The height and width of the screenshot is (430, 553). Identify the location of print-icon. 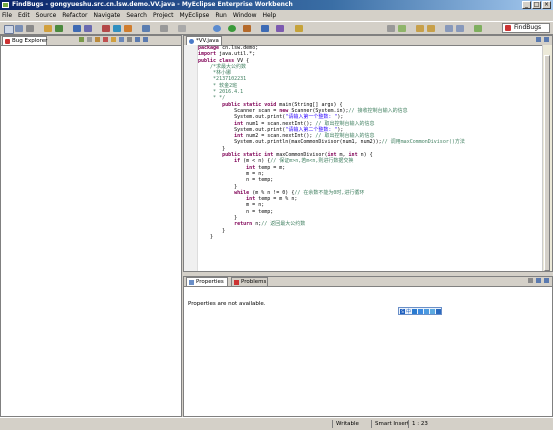
(30, 28).